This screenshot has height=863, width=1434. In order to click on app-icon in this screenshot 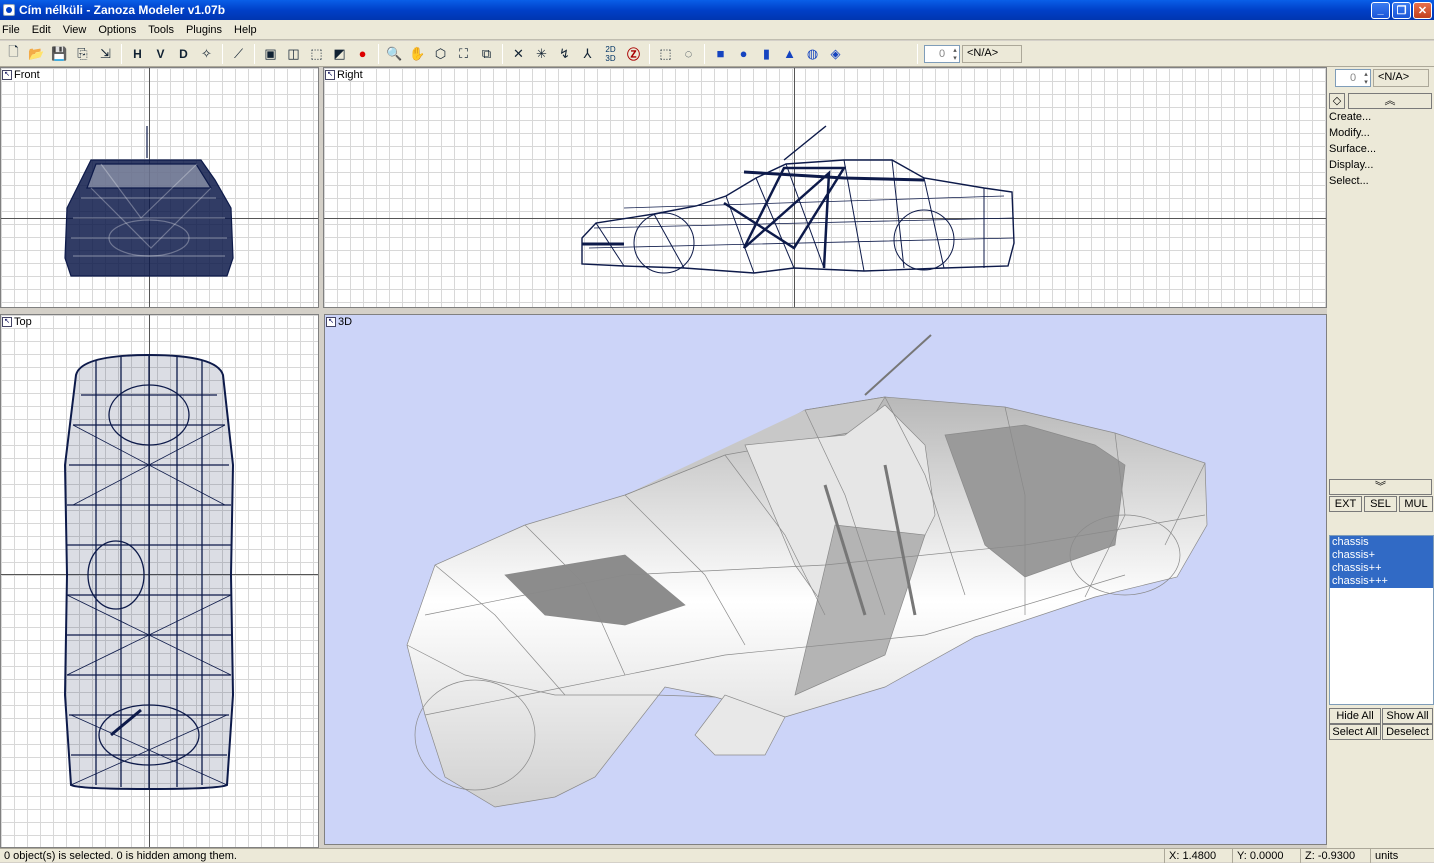, I will do `click(9, 10)`.